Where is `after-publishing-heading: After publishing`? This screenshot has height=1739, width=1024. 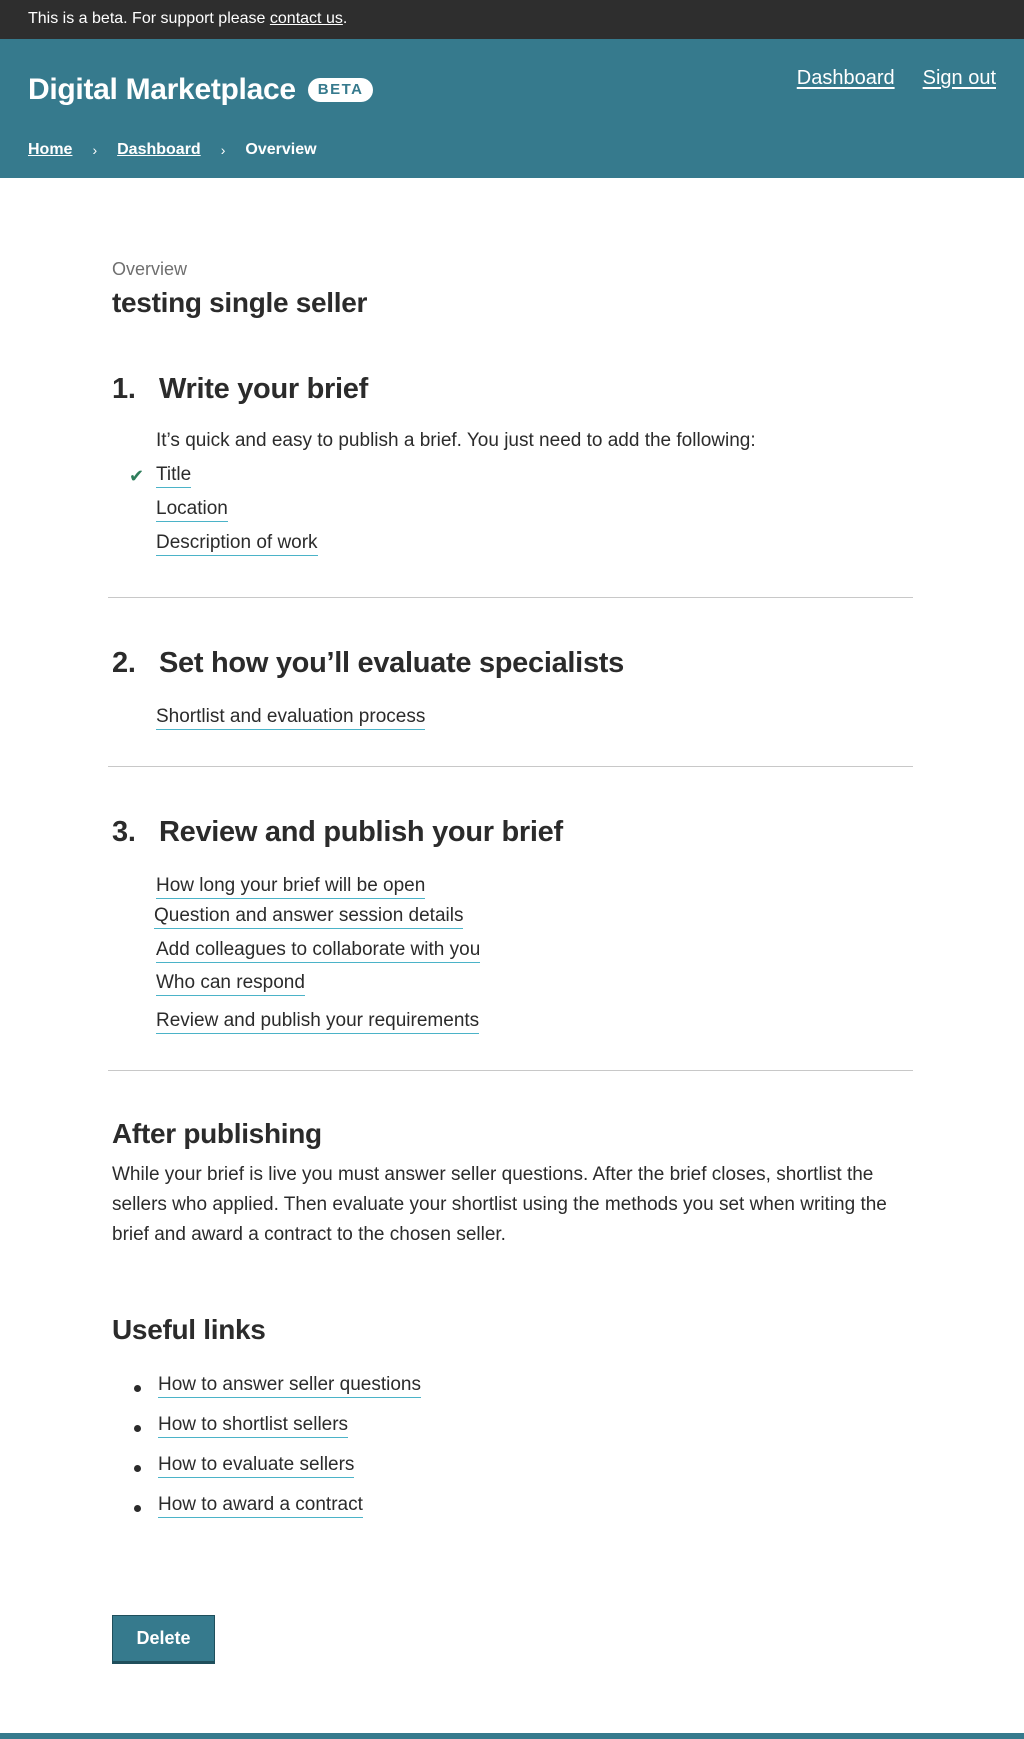 after-publishing-heading: After publishing is located at coordinates (217, 1133).